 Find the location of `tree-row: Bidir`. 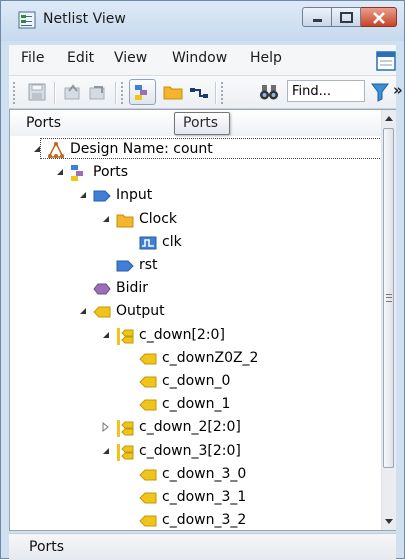

tree-row: Bidir is located at coordinates (194, 289).